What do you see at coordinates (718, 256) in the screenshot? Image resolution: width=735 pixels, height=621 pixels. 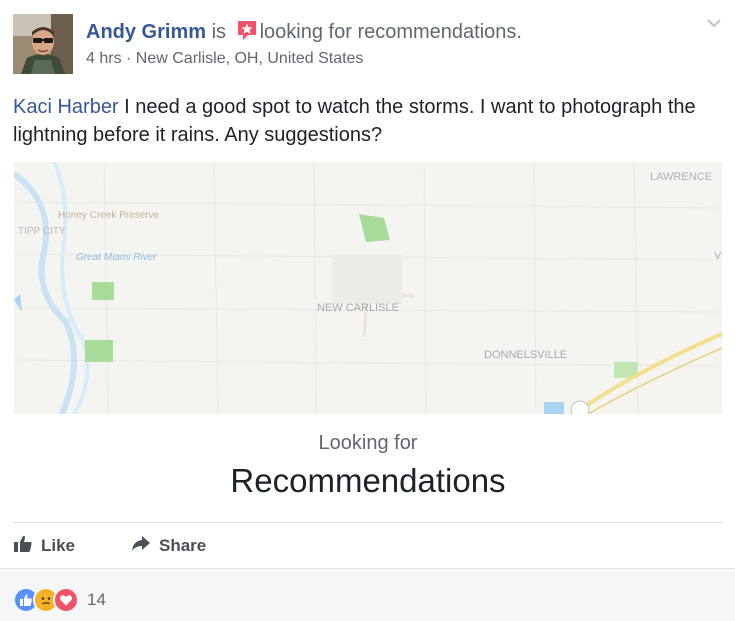 I see `map-label-fragment: V` at bounding box center [718, 256].